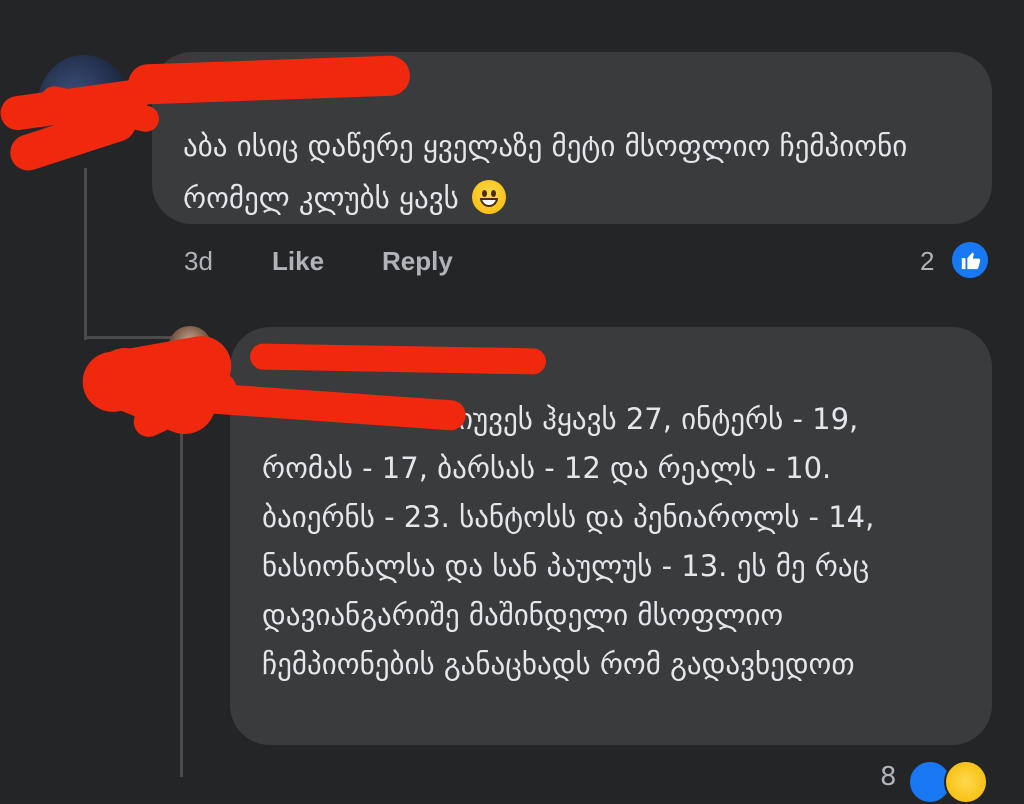 This screenshot has height=804, width=1024. I want to click on haha-reaction-icon, so click(966, 782).